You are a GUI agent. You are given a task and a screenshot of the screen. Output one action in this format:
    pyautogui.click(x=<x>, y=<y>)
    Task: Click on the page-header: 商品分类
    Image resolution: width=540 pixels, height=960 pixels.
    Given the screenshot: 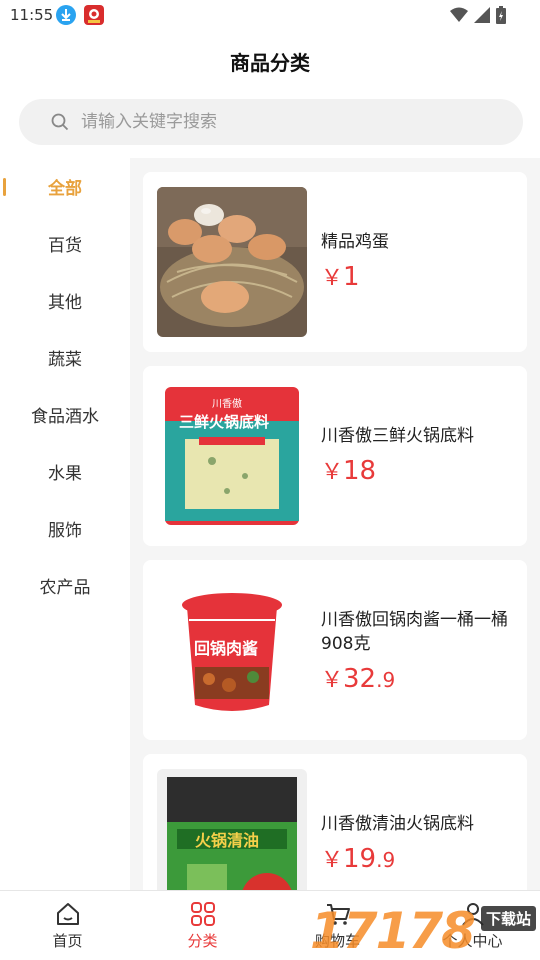 What is the action you would take?
    pyautogui.click(x=270, y=61)
    